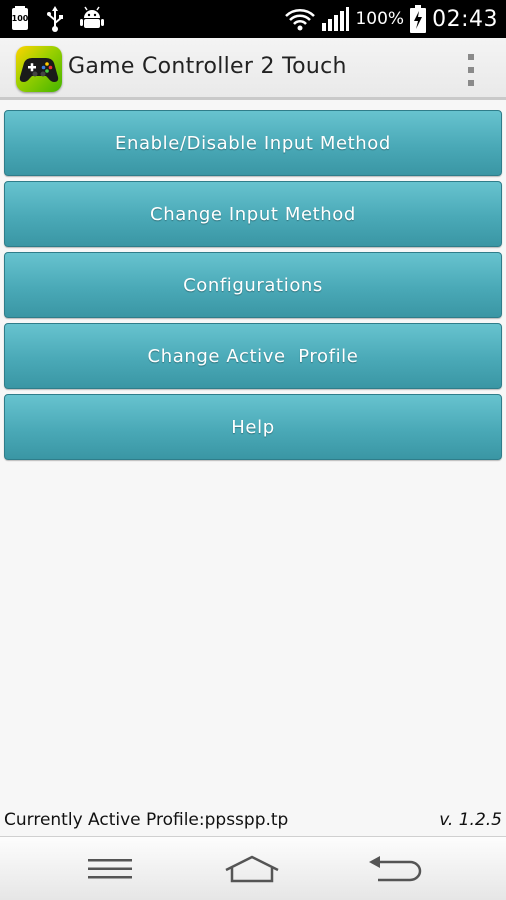  I want to click on clock: 02:43, so click(465, 19).